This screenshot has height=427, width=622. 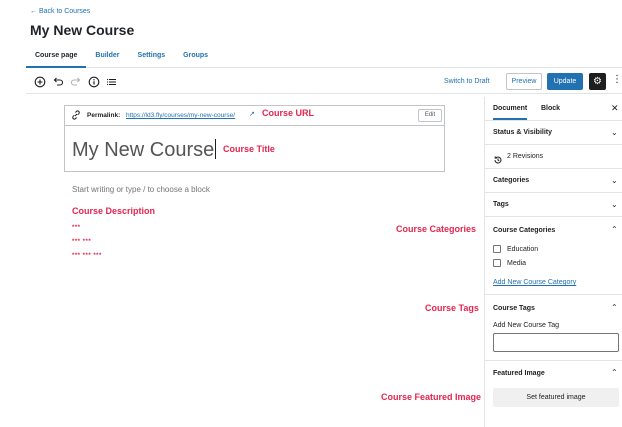 What do you see at coordinates (525, 156) in the screenshot?
I see `revisions-label: 2 Revisions` at bounding box center [525, 156].